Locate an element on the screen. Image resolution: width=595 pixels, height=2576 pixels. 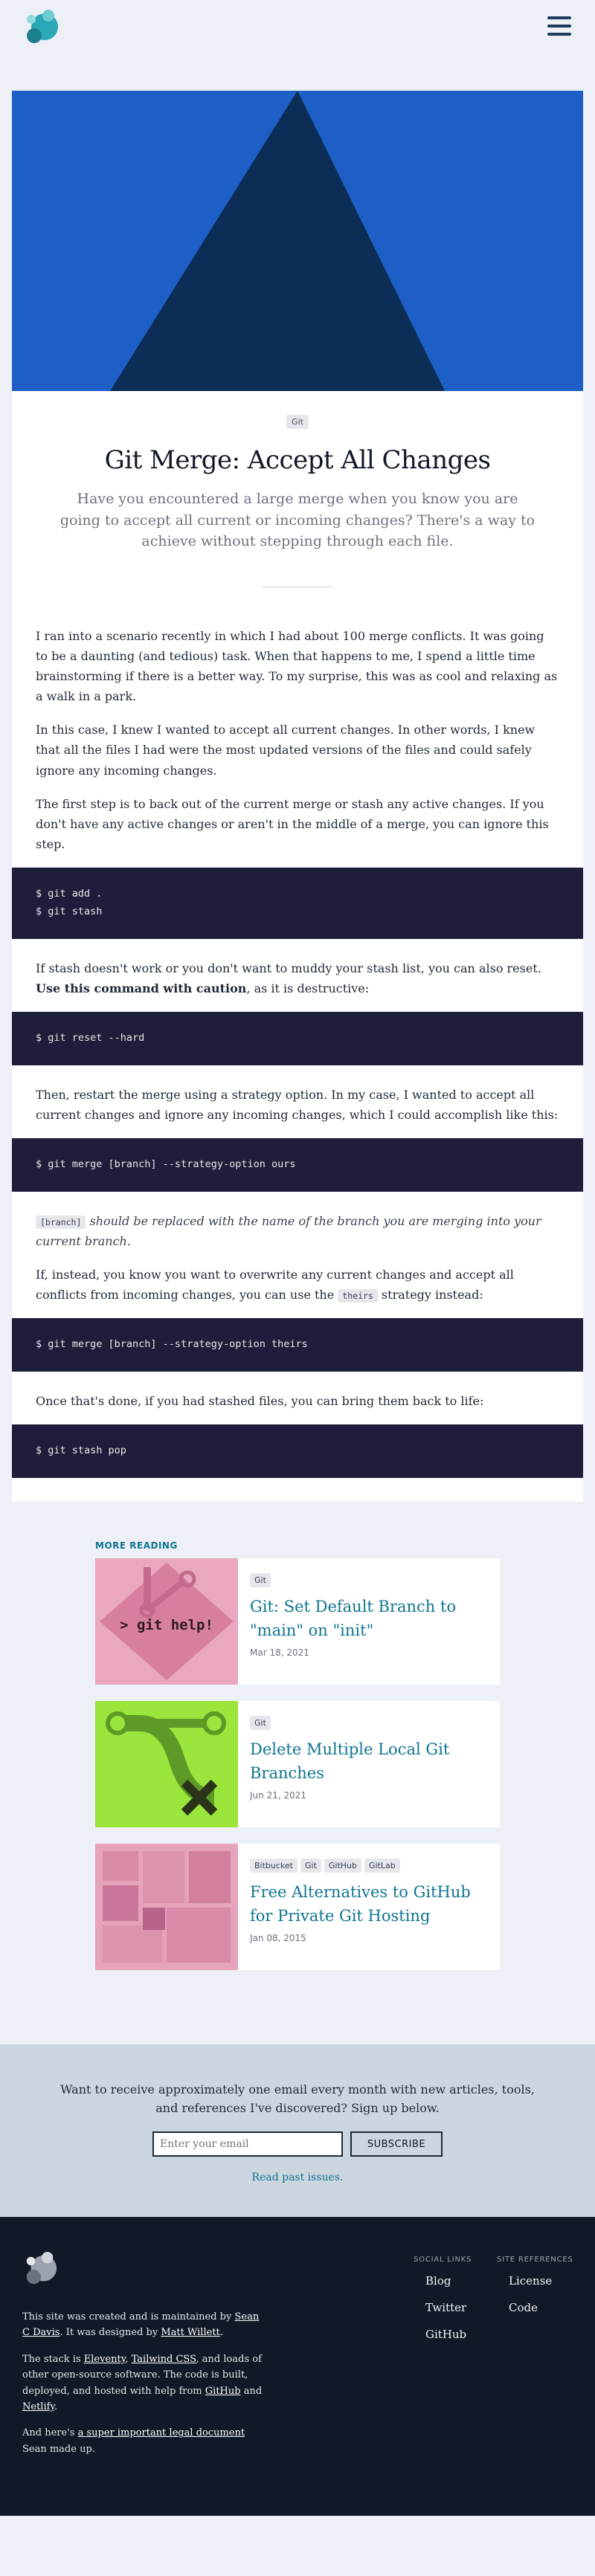
site-header is located at coordinates (298, 28).